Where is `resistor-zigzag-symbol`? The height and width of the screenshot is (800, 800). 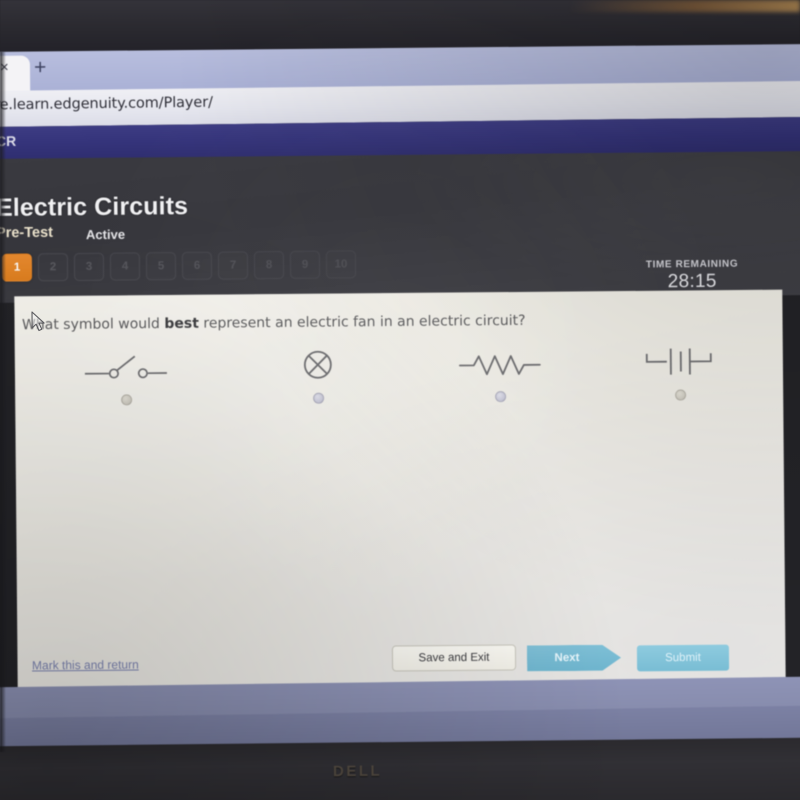 resistor-zigzag-symbol is located at coordinates (500, 363).